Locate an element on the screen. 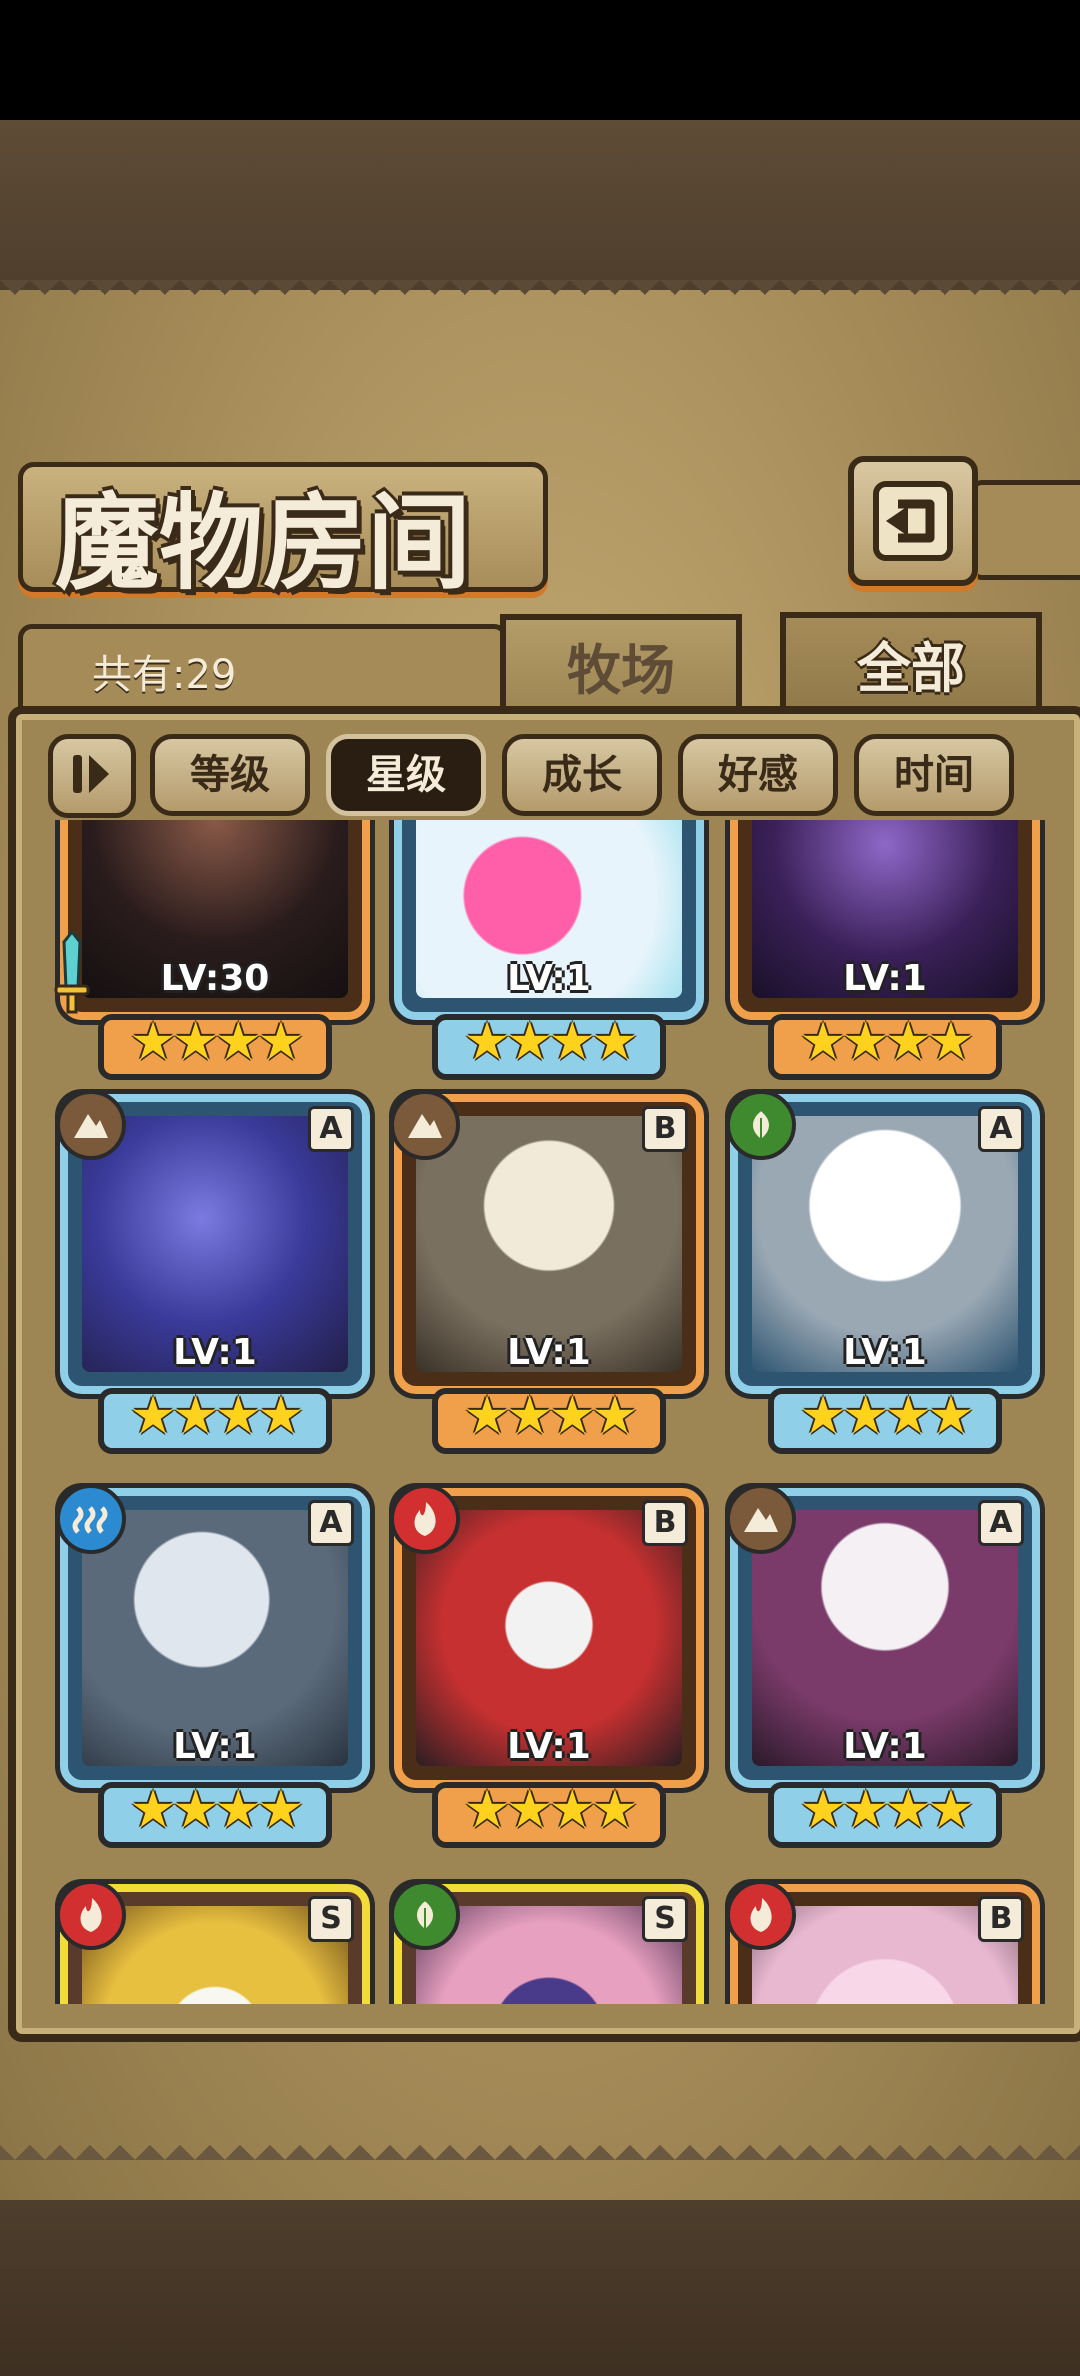  filter-level-button: 等级 is located at coordinates (230, 775).